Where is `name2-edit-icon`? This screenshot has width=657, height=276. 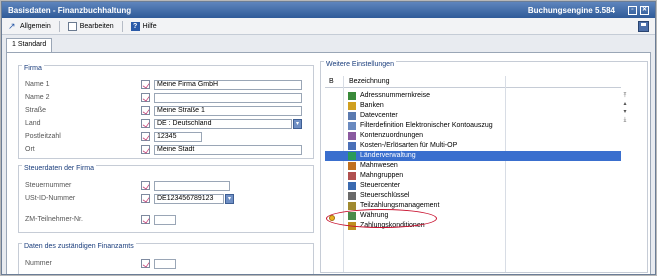
name2-edit-icon is located at coordinates (145, 97).